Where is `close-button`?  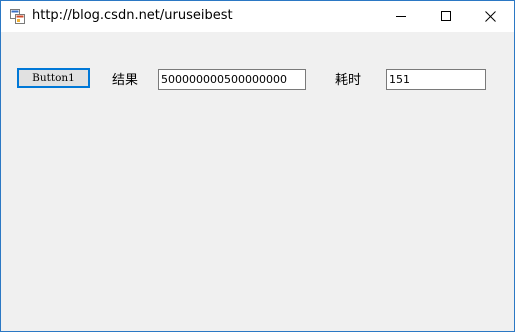
close-button is located at coordinates (490, 16).